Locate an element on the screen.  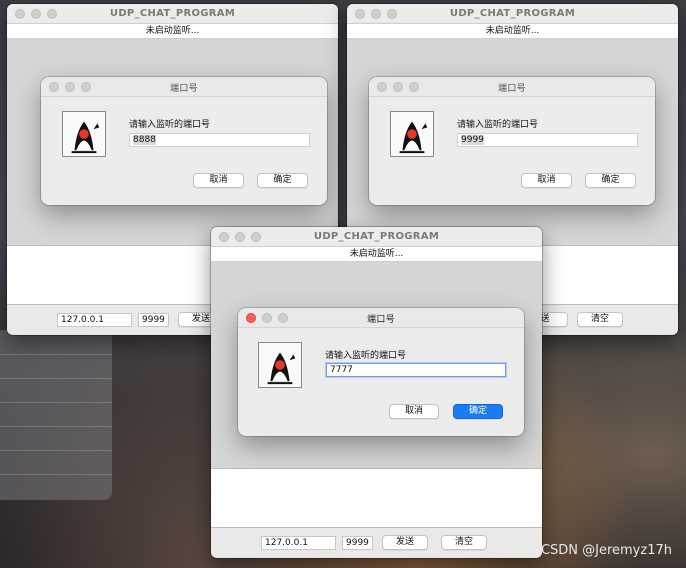
port-dialog-right: 端口号 请输入监听的端口号 9999 取消 确定 is located at coordinates (512, 141).